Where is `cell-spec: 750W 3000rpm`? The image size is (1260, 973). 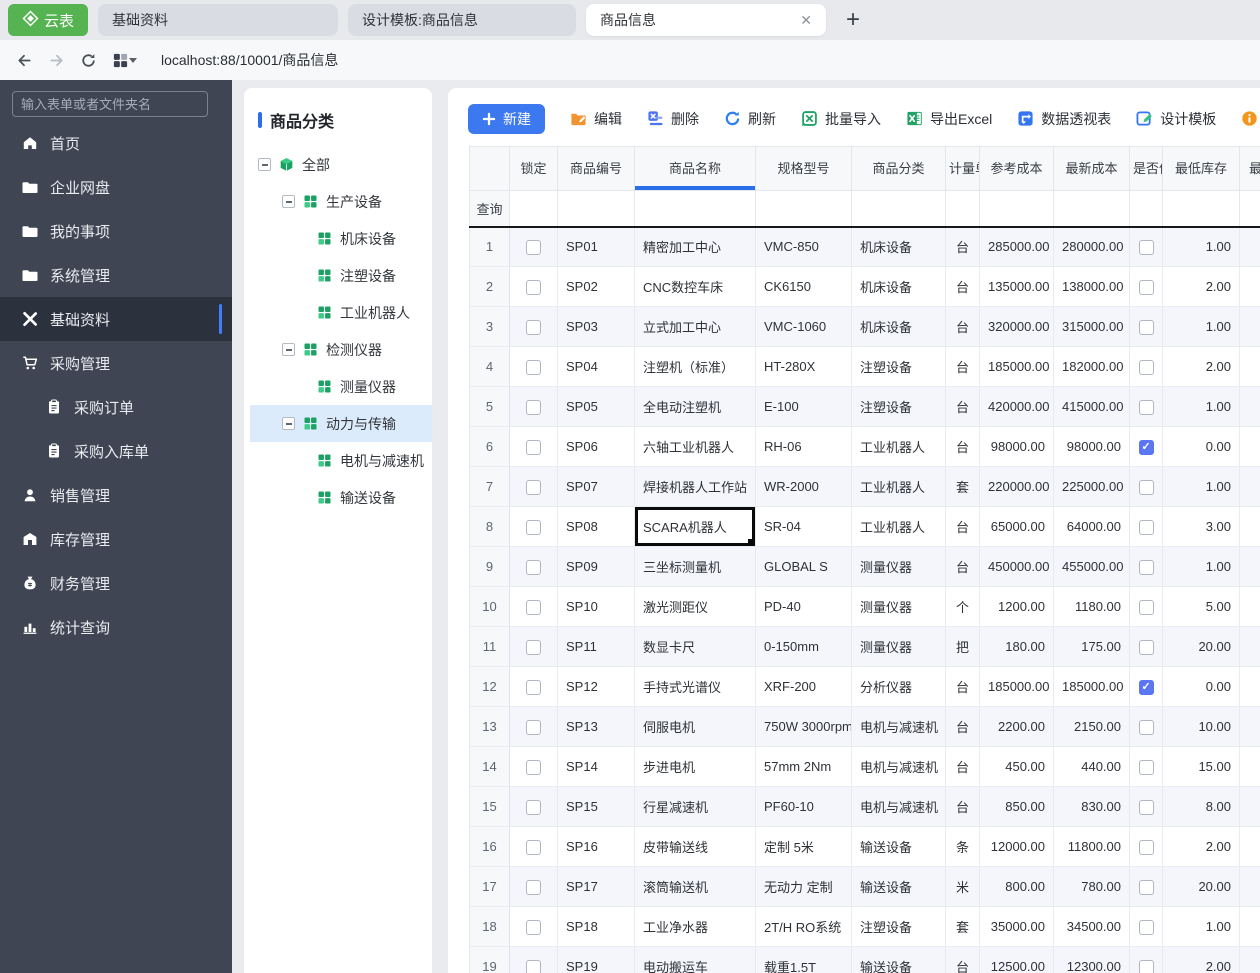
cell-spec: 750W 3000rpm is located at coordinates (803, 726).